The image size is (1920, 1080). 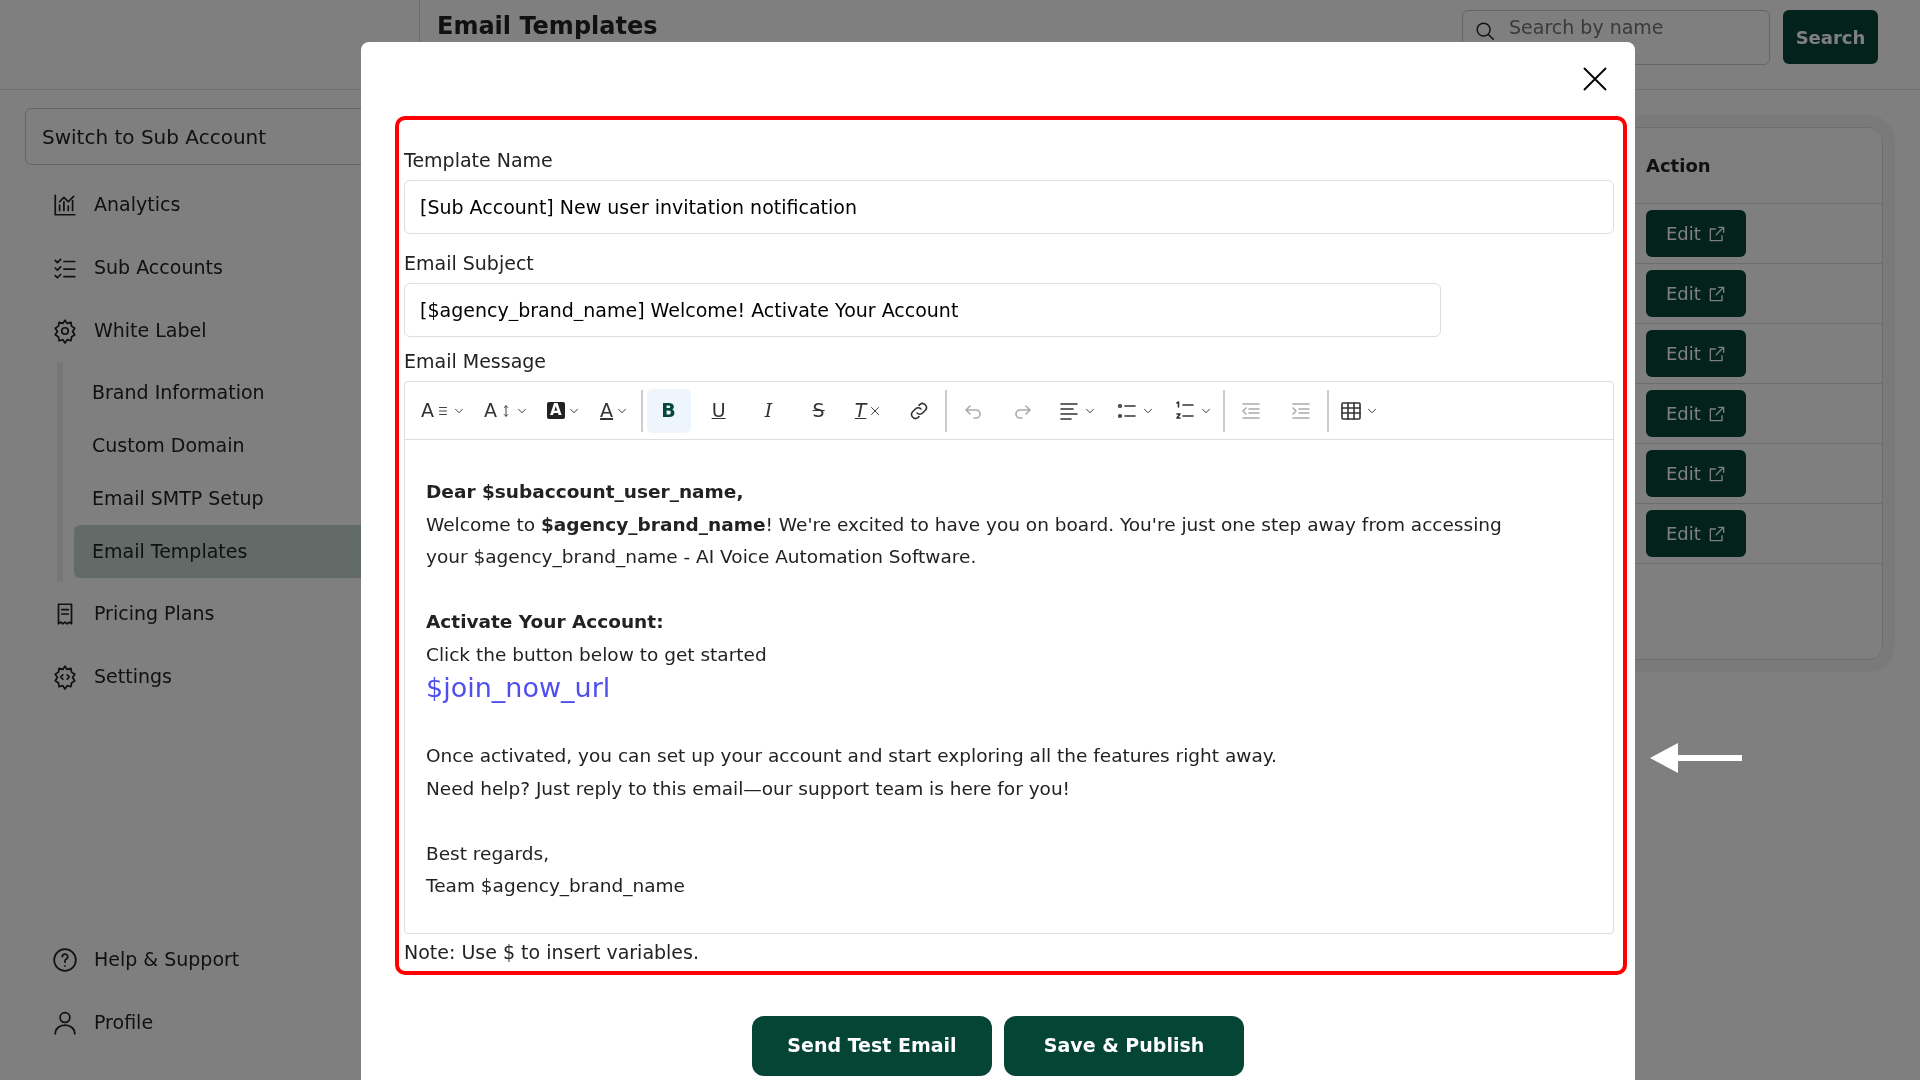 What do you see at coordinates (469, 263) in the screenshot?
I see `field-label: Email Subject` at bounding box center [469, 263].